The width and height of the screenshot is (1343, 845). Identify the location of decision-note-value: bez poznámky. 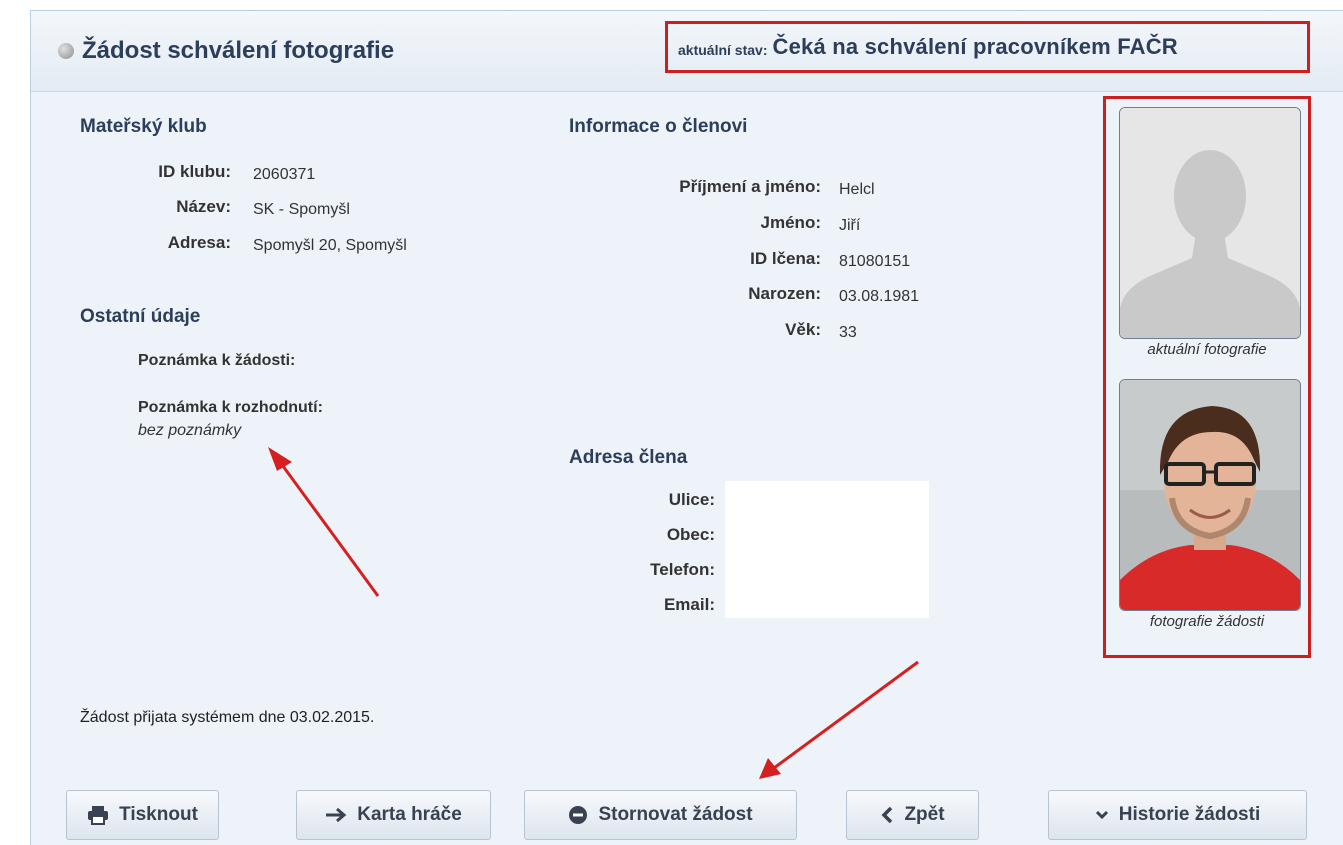
(190, 430).